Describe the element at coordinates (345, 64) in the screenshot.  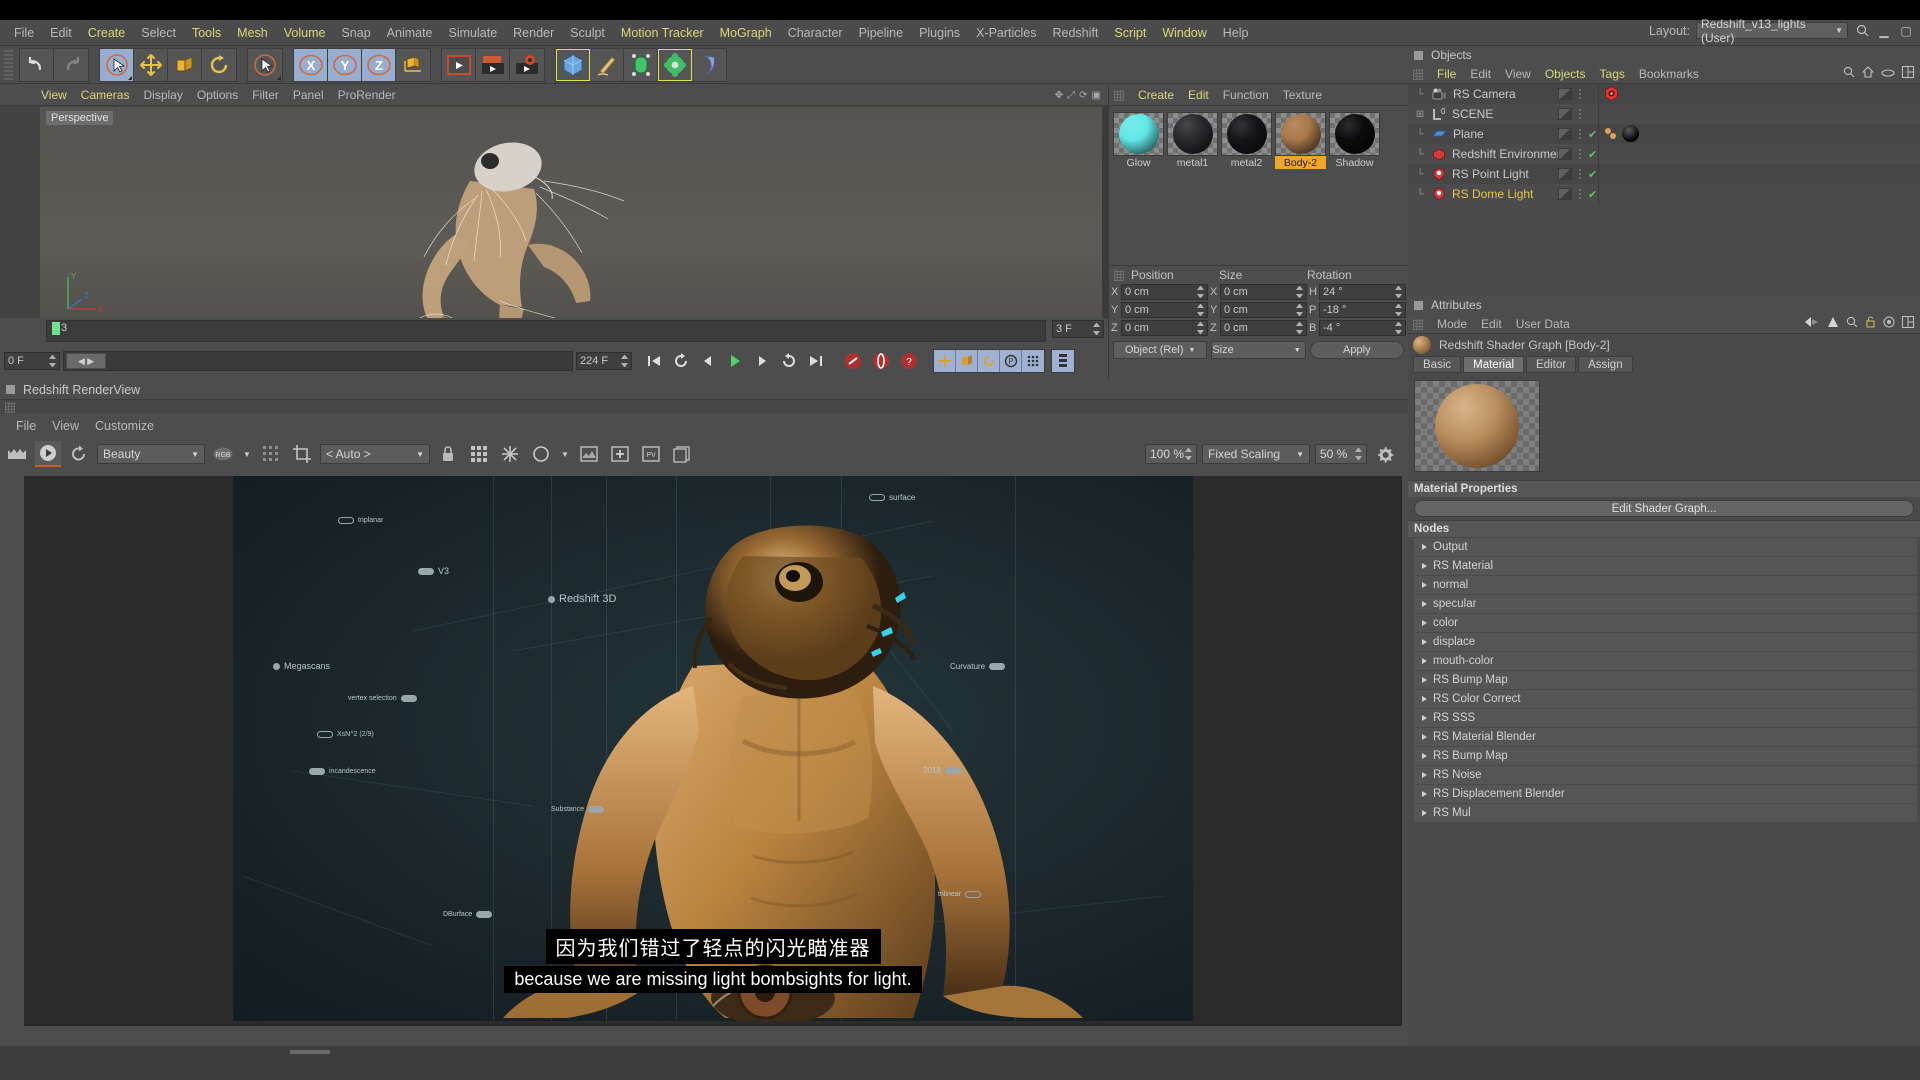
I see `lock-y-axis-button: Y` at that location.